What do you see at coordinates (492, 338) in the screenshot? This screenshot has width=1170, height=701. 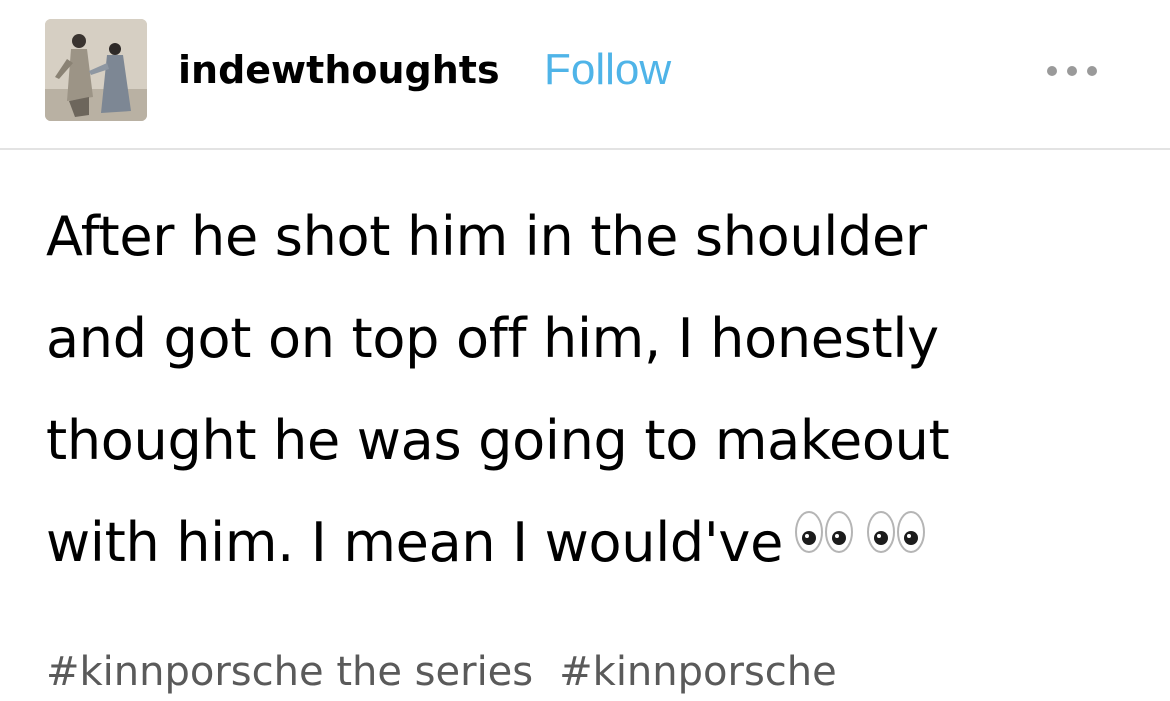 I see `post-body-line: and got on top off him, I honestly` at bounding box center [492, 338].